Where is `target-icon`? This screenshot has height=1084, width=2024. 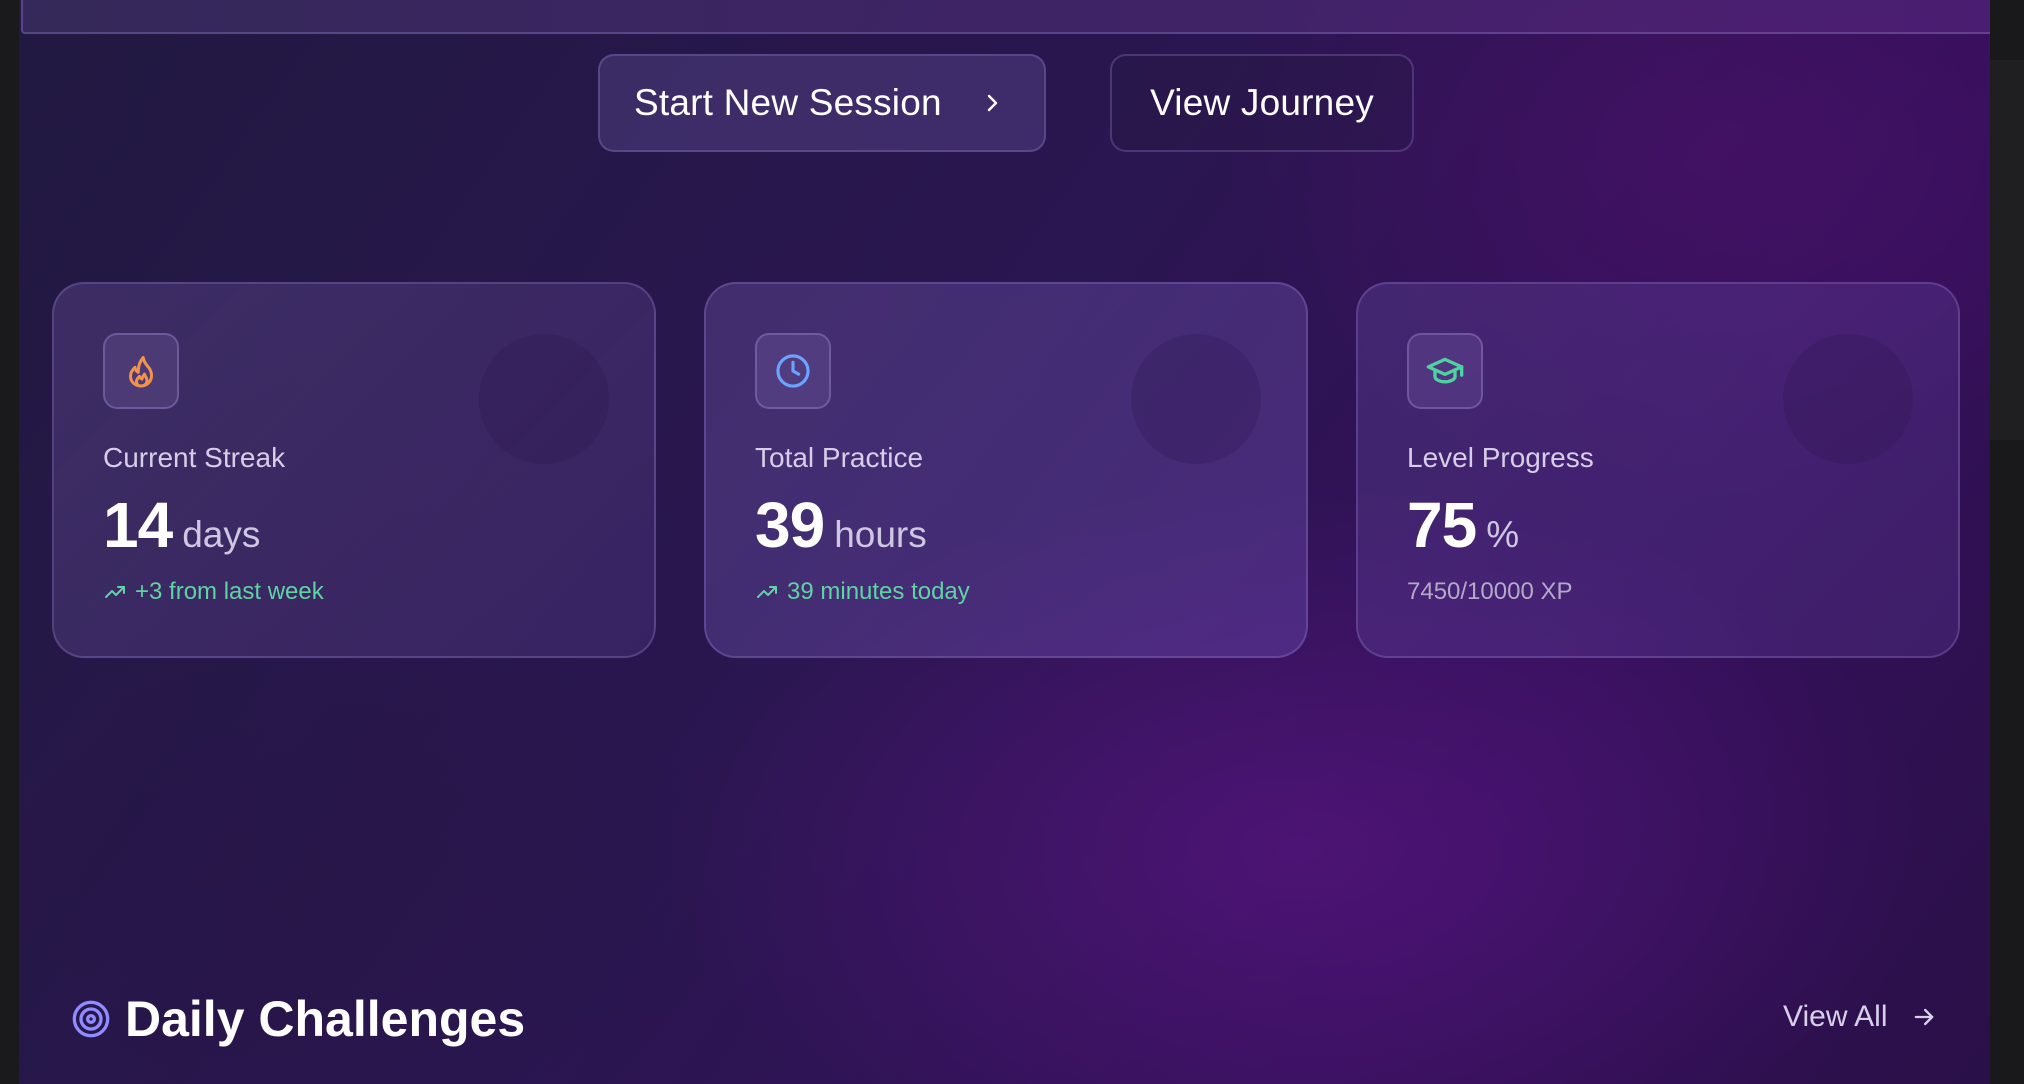 target-icon is located at coordinates (91, 1019).